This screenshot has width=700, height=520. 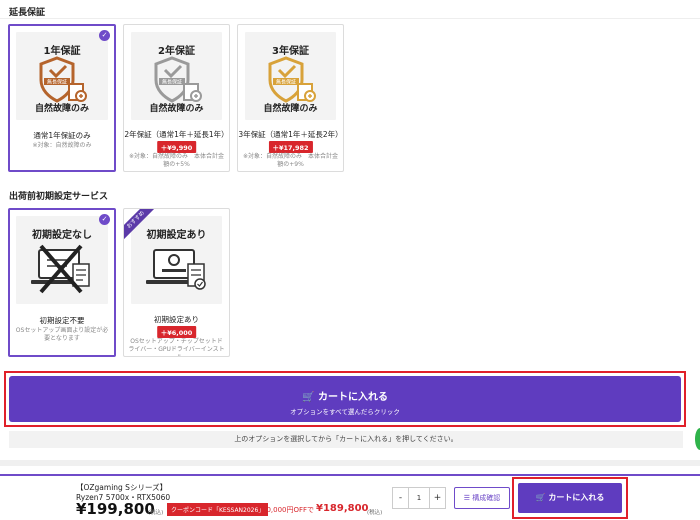 I want to click on warranty-2yr-img-title: 2年保証, so click(x=176, y=51).